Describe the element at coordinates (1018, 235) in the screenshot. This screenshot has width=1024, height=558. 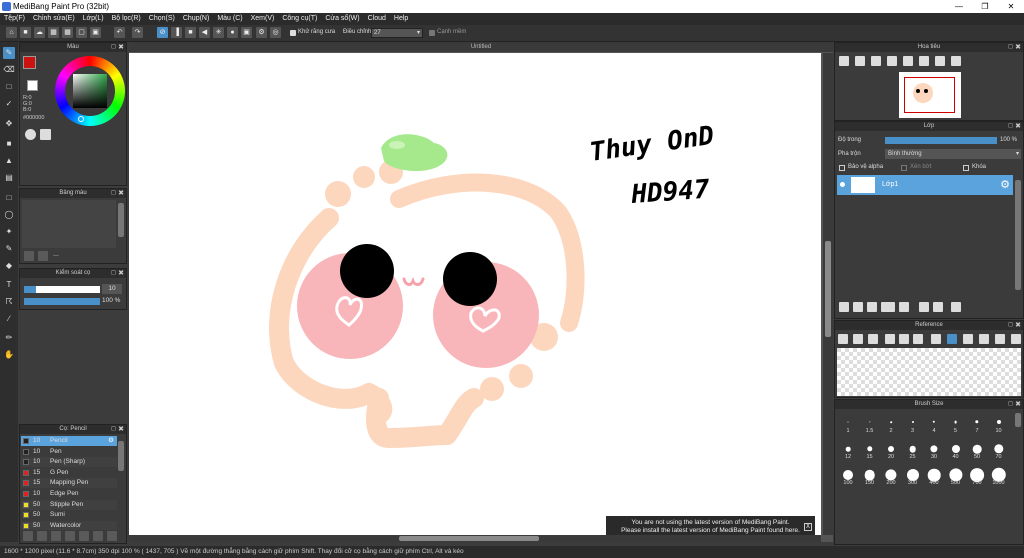
I see `layer-scrollbar` at that location.